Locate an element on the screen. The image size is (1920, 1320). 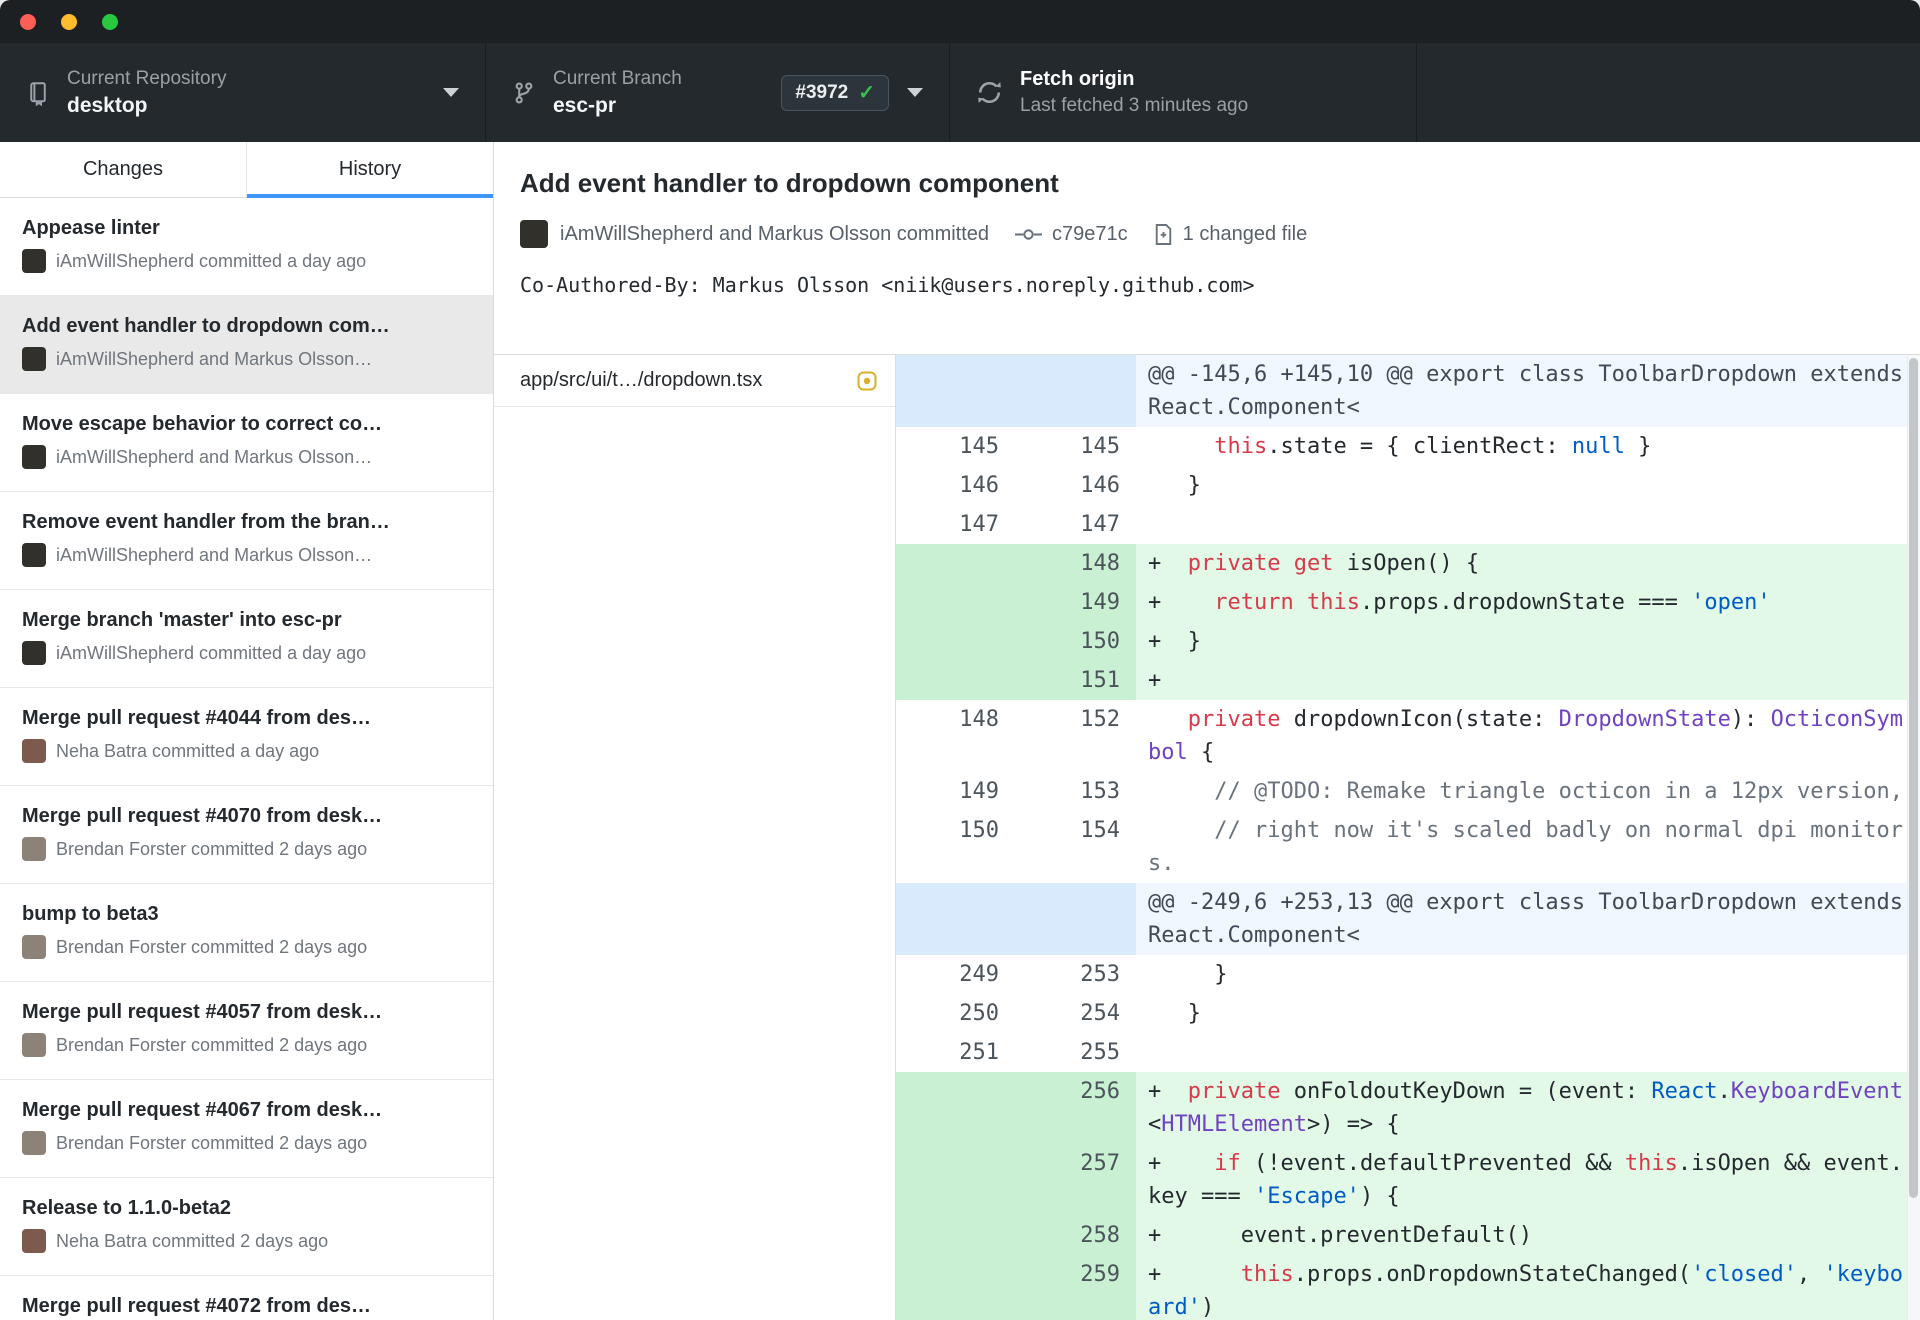
titlebar is located at coordinates (960, 21).